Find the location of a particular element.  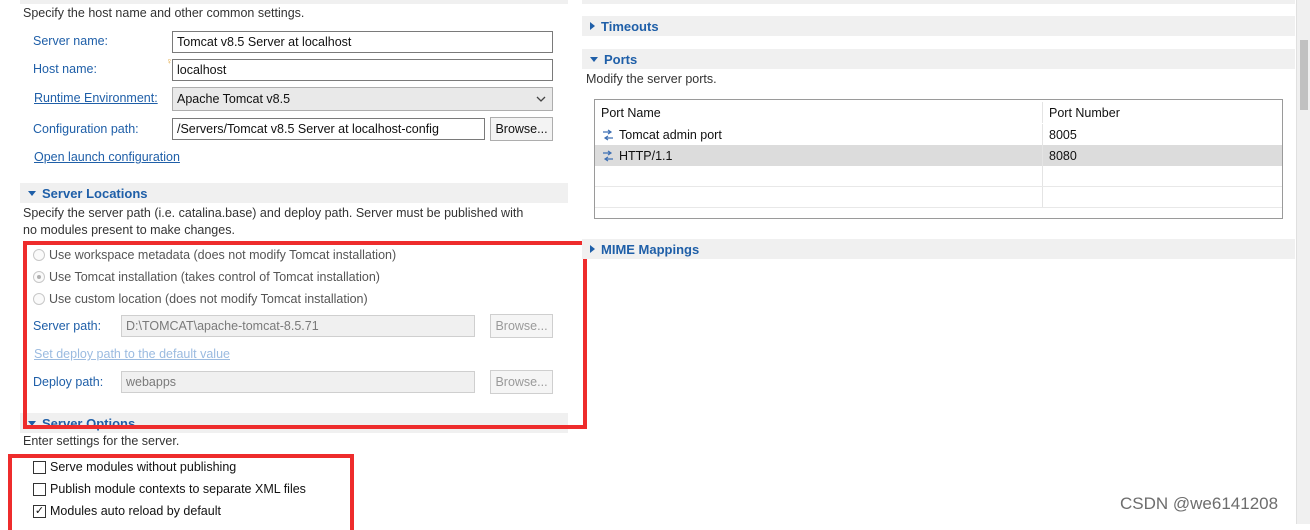

port-name-cell: HTTP/1.1 is located at coordinates (819, 155).